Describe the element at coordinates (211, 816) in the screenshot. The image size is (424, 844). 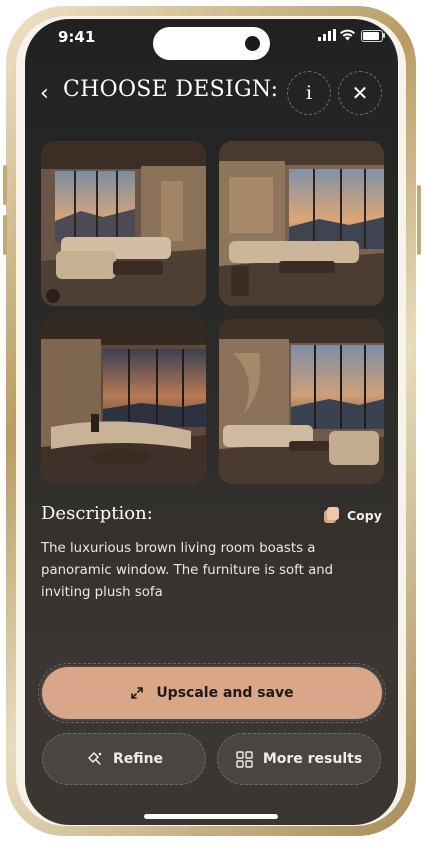
I see `home-indicator` at that location.